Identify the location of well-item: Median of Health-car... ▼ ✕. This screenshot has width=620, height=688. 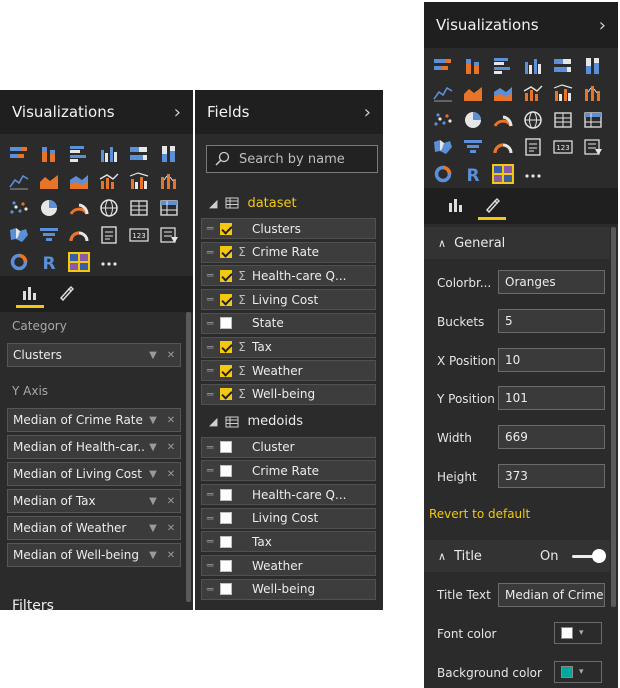
(94, 447).